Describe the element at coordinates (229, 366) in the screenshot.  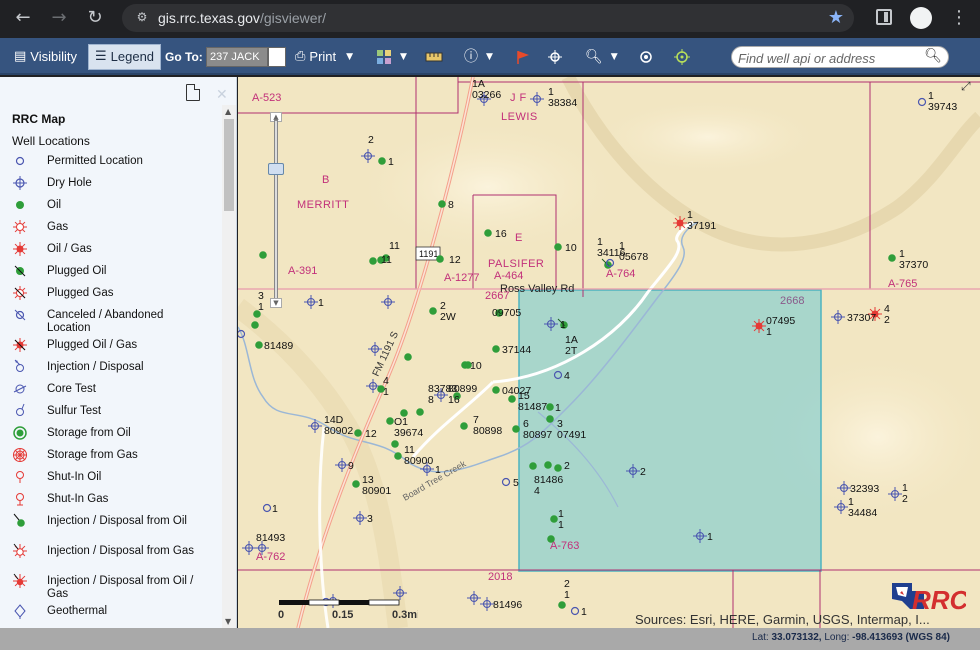
I see `legend-scrollbar: ▲ ▼` at that location.